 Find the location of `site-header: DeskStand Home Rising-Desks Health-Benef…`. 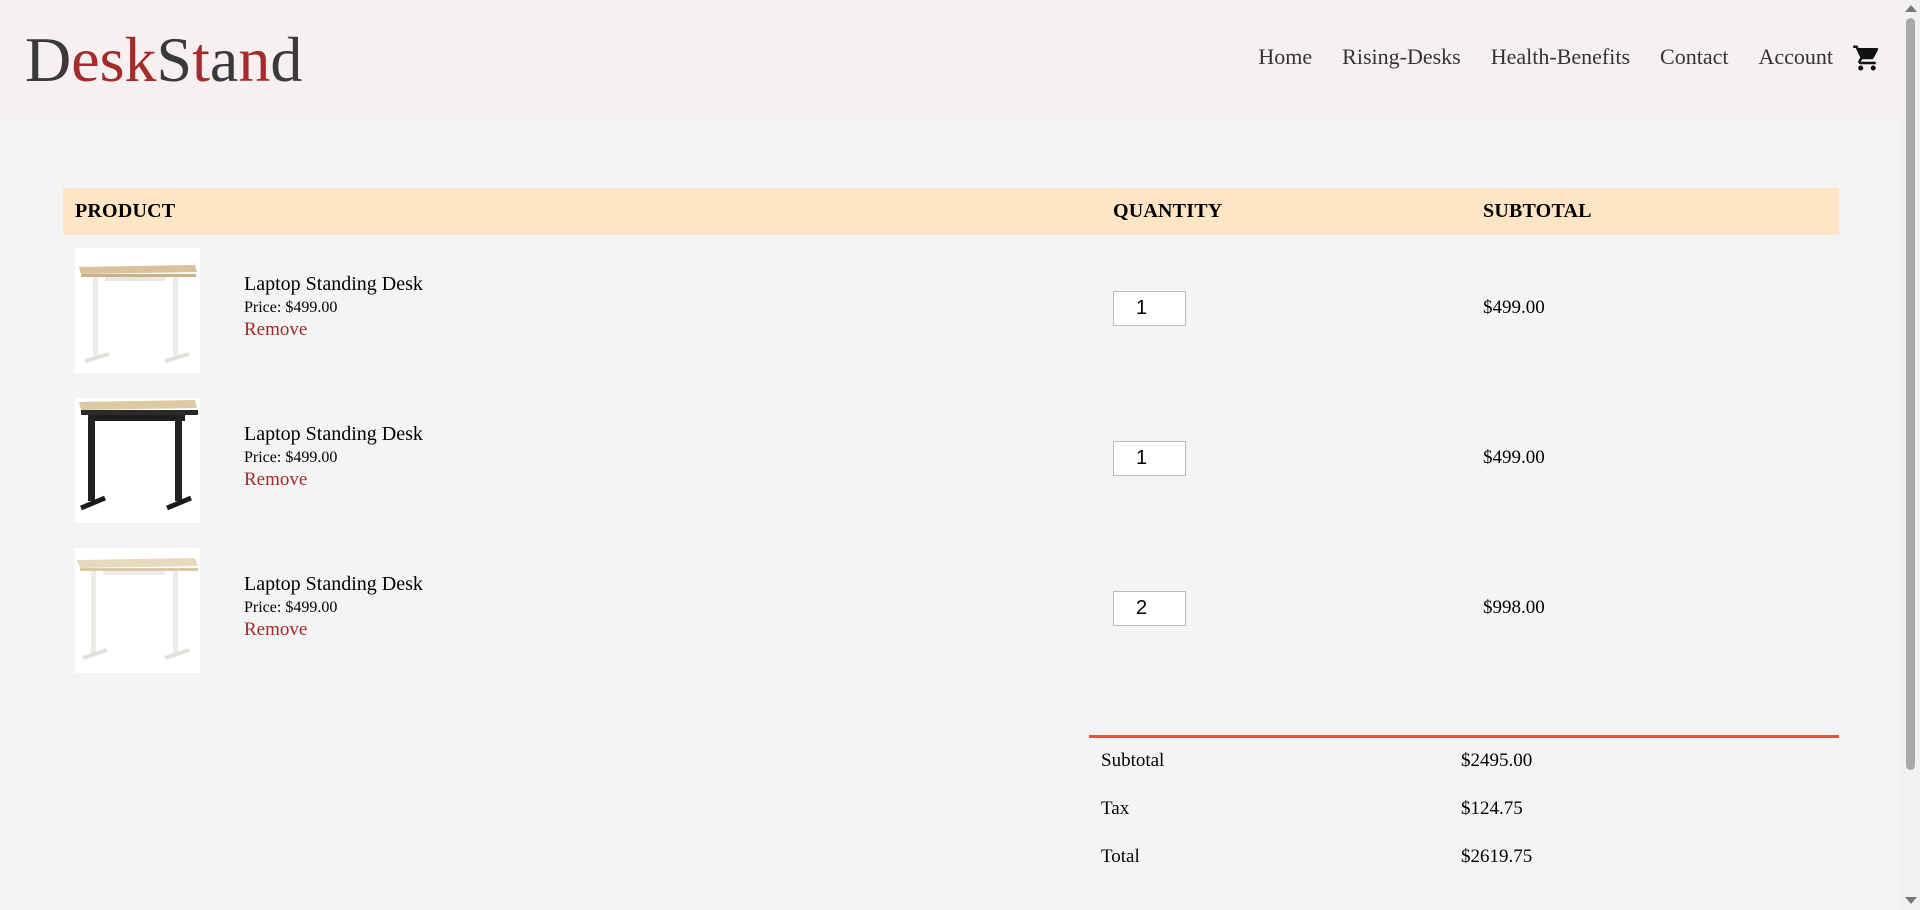

site-header: DeskStand Home Rising-Desks Health-Benef… is located at coordinates (950, 60).